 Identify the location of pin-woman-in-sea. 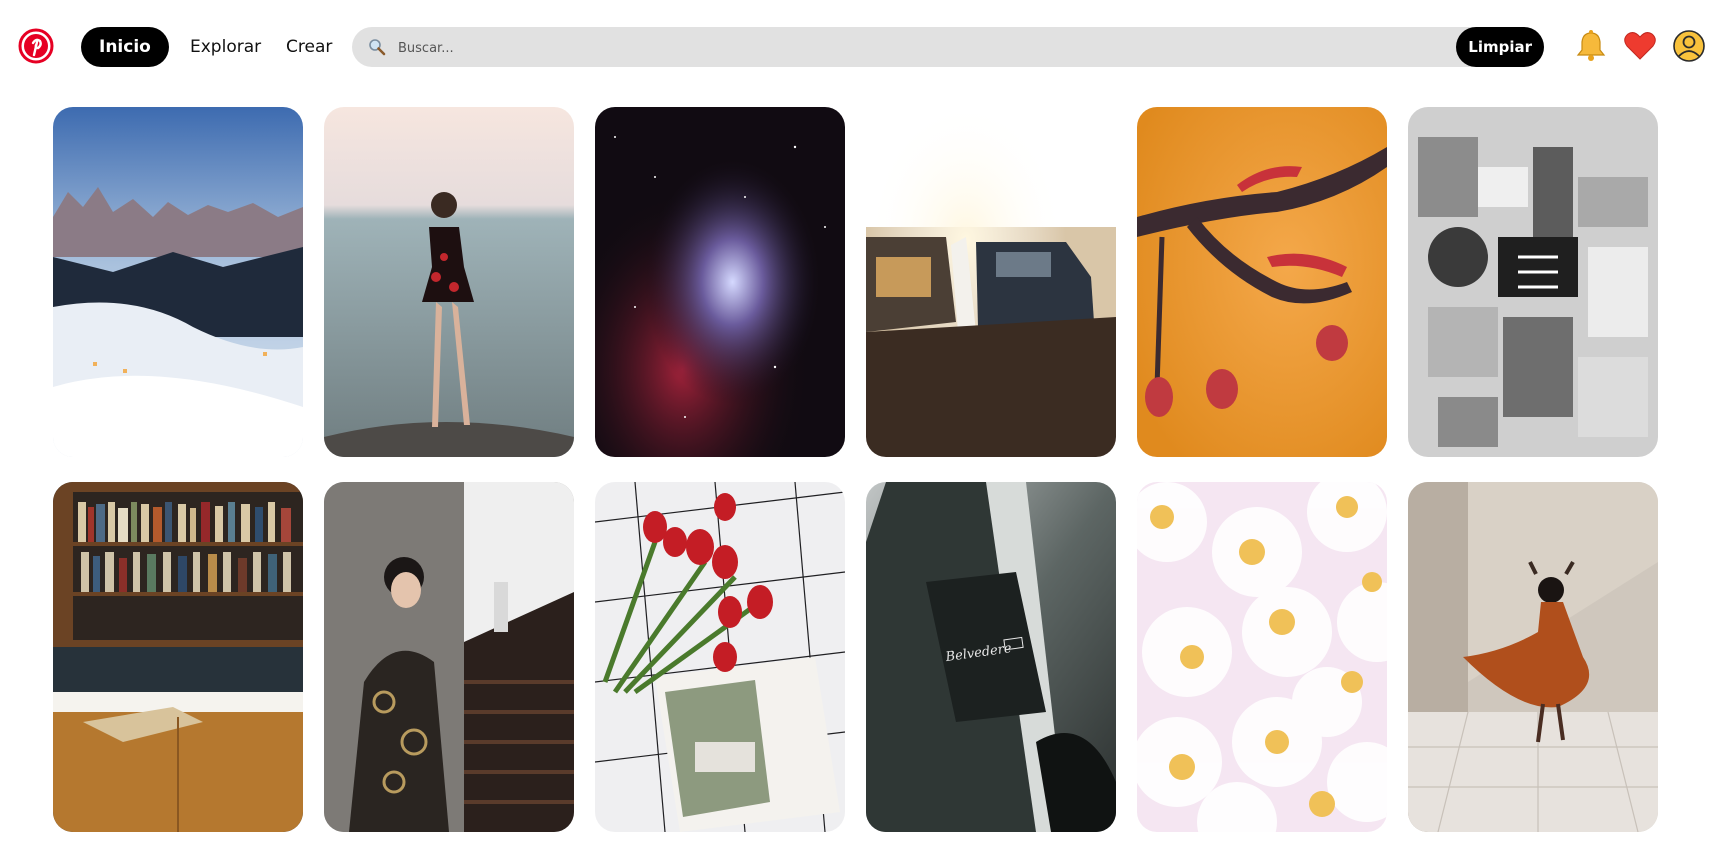
(449, 282).